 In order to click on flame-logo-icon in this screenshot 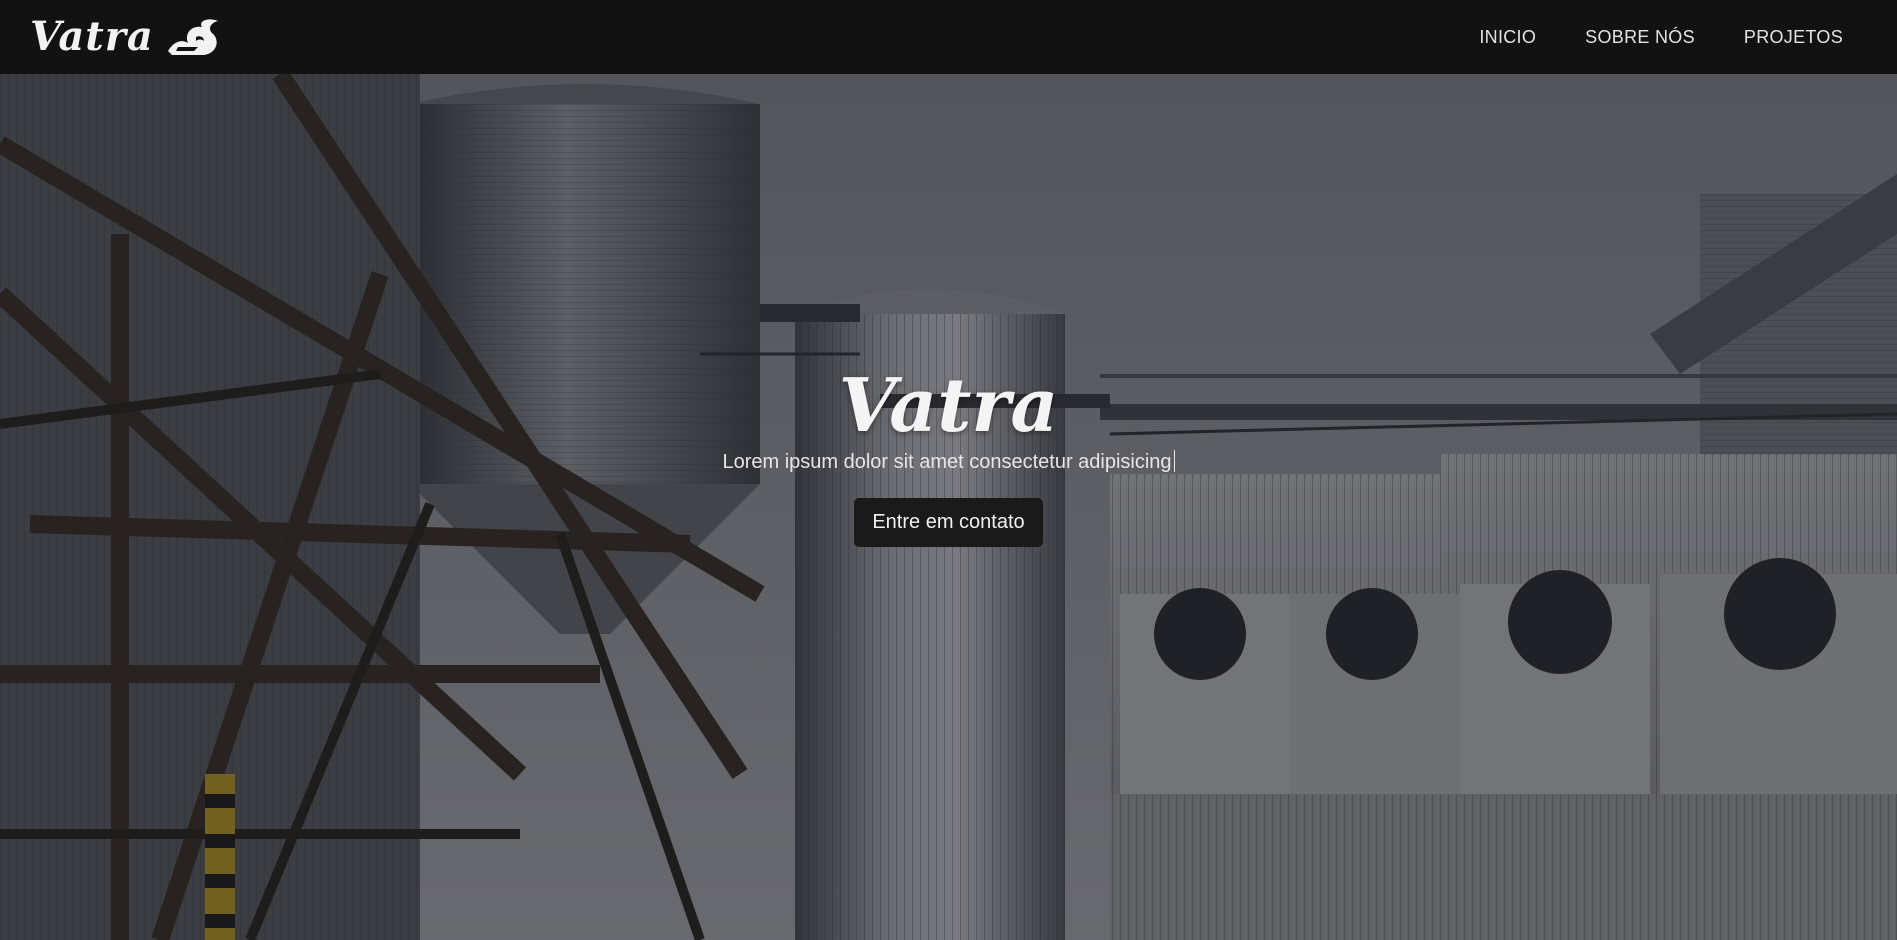, I will do `click(192, 37)`.